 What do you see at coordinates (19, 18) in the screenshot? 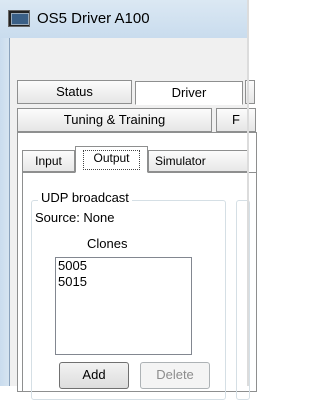
I see `app-icon` at bounding box center [19, 18].